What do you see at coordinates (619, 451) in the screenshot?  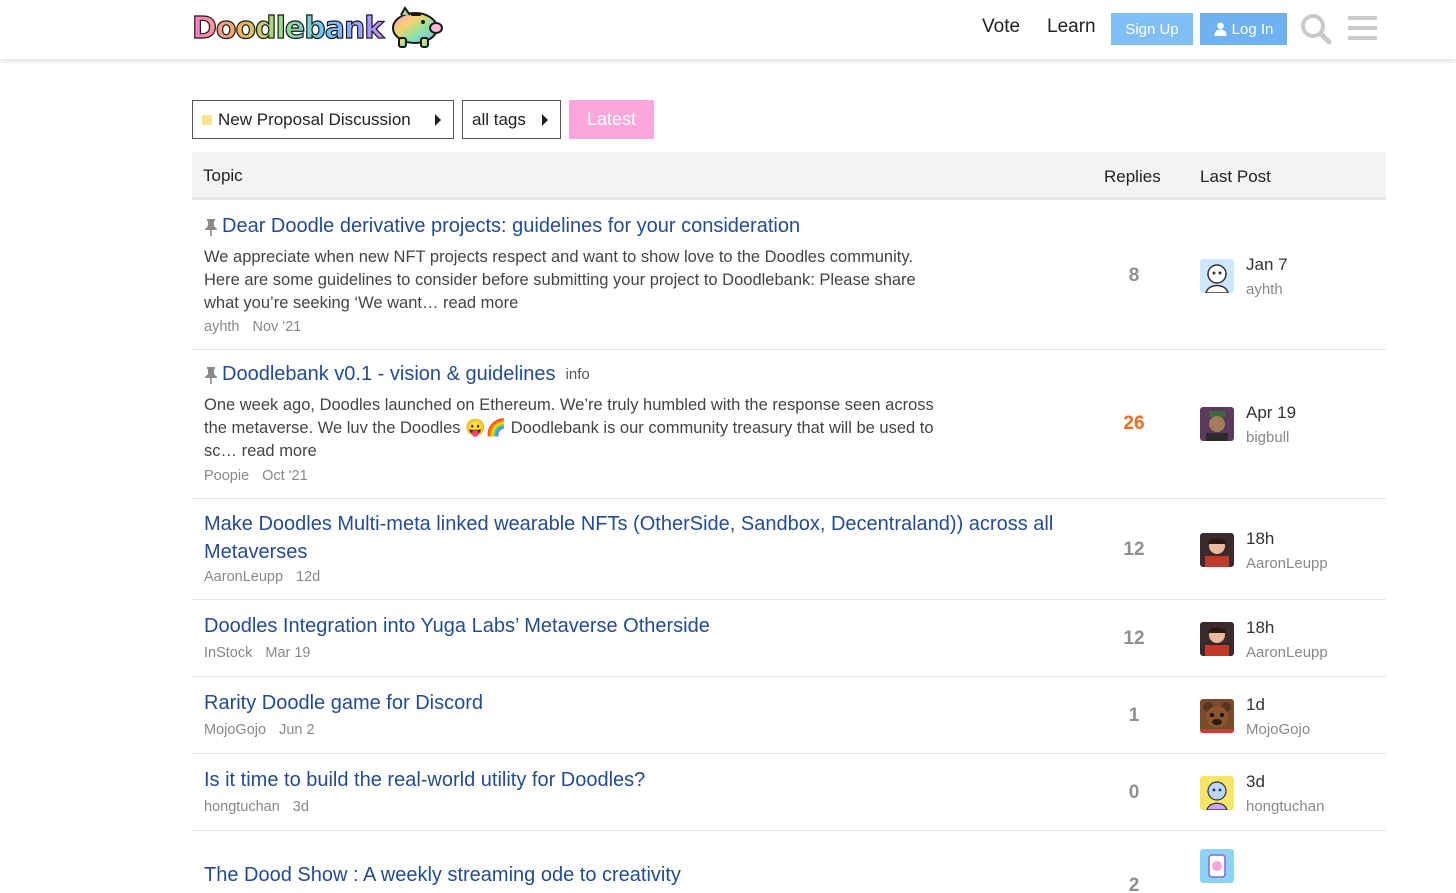 I see `excerpt-line: sc… read more` at bounding box center [619, 451].